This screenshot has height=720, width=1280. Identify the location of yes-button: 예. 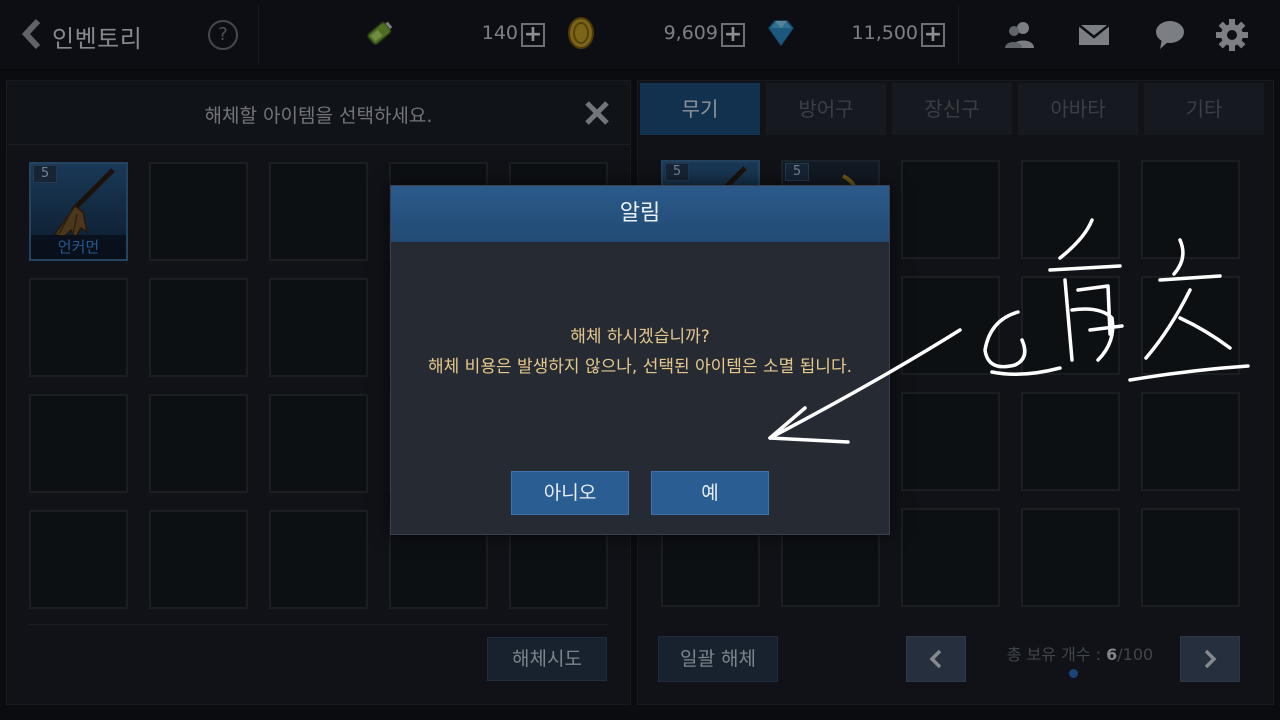
(710, 493).